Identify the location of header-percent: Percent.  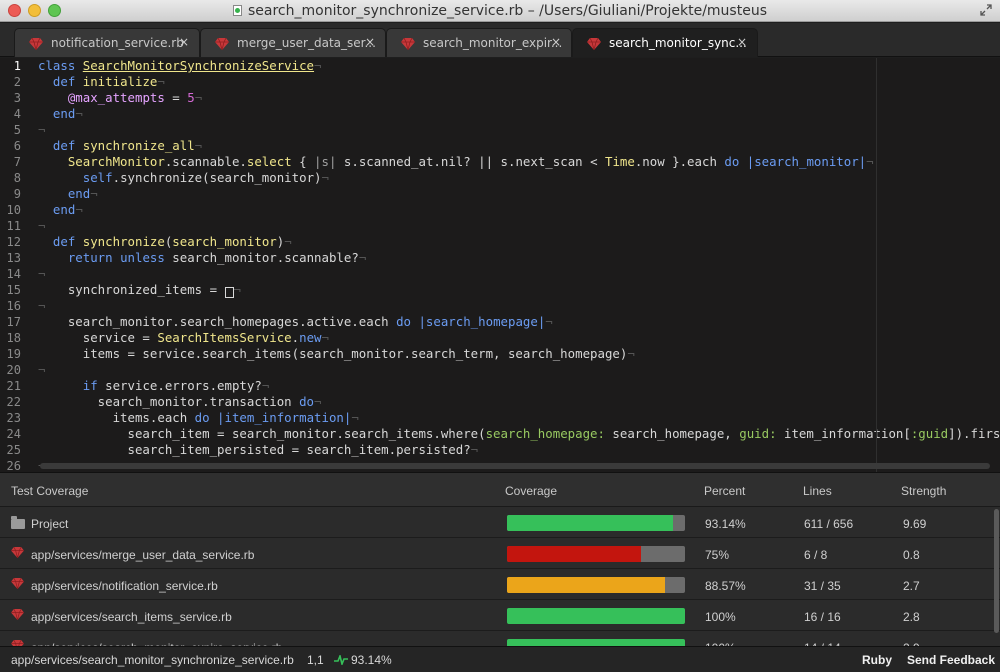
(724, 491).